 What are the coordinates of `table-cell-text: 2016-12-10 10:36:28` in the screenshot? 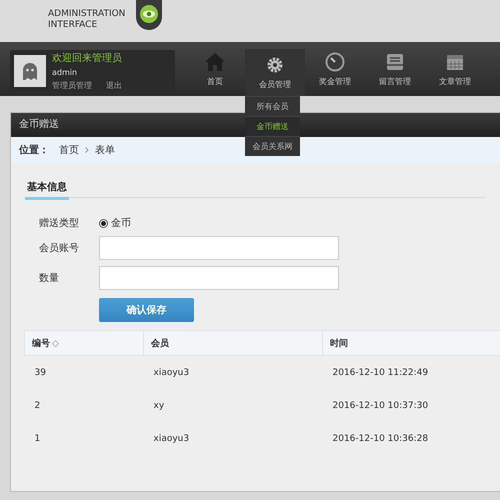 It's located at (381, 439).